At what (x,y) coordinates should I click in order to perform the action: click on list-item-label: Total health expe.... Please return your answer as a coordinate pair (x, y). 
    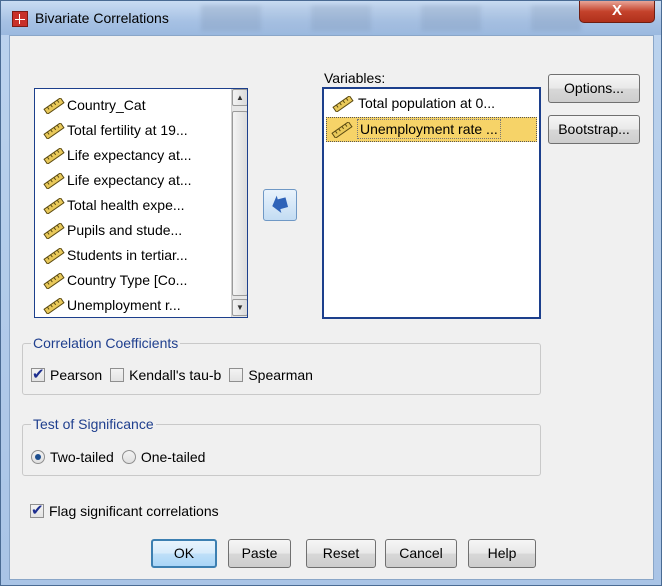
    Looking at the image, I should click on (126, 205).